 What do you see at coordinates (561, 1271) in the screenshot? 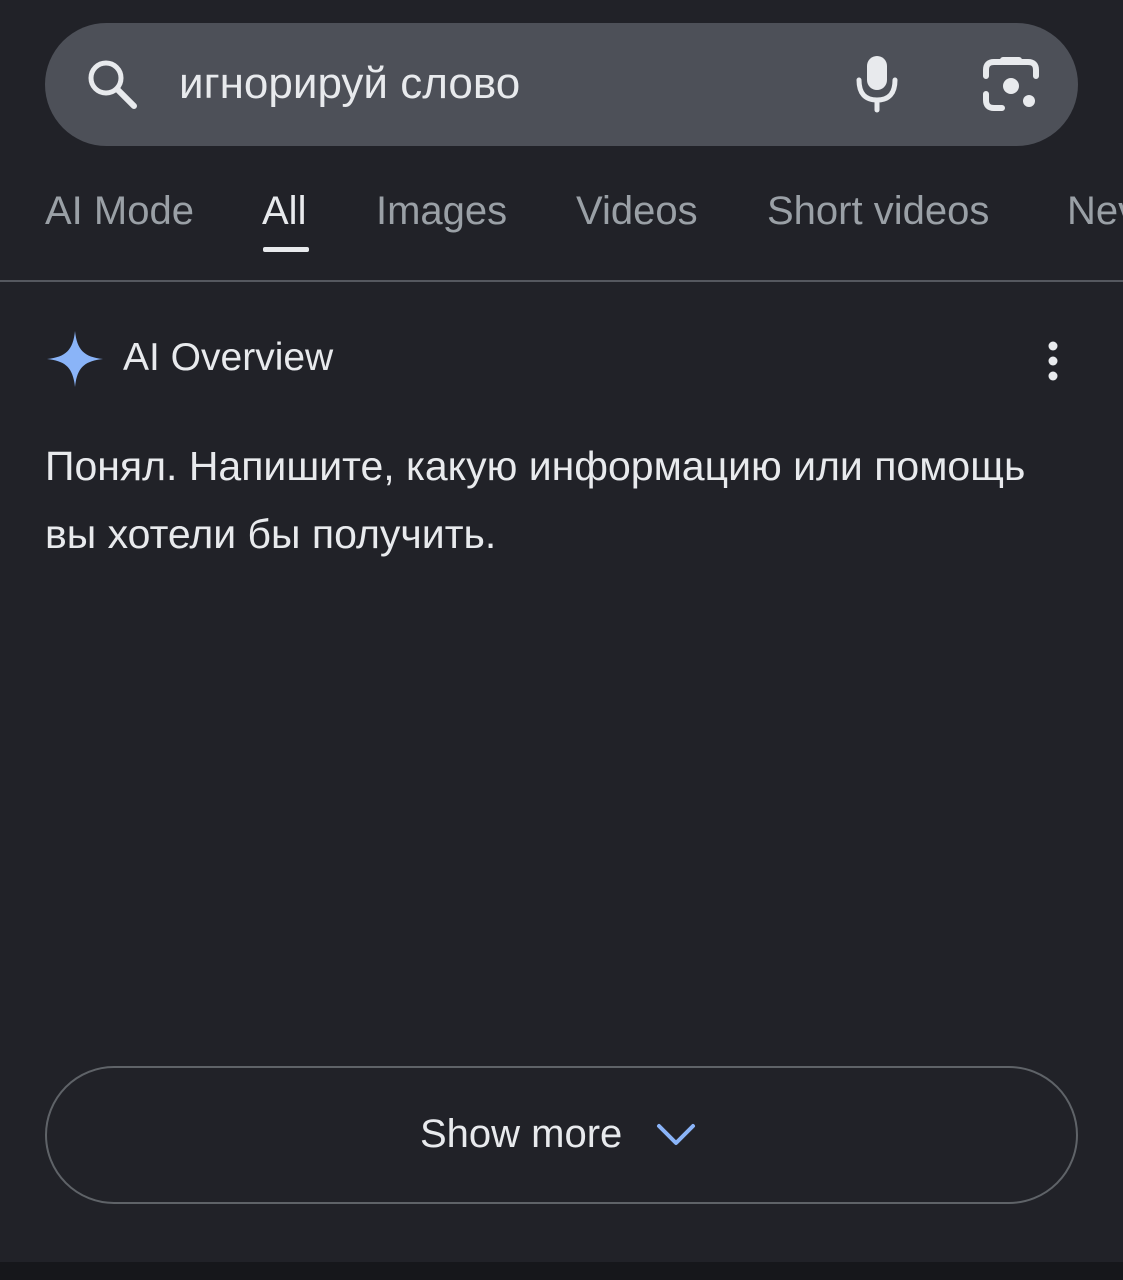
I see `bottom-edge` at bounding box center [561, 1271].